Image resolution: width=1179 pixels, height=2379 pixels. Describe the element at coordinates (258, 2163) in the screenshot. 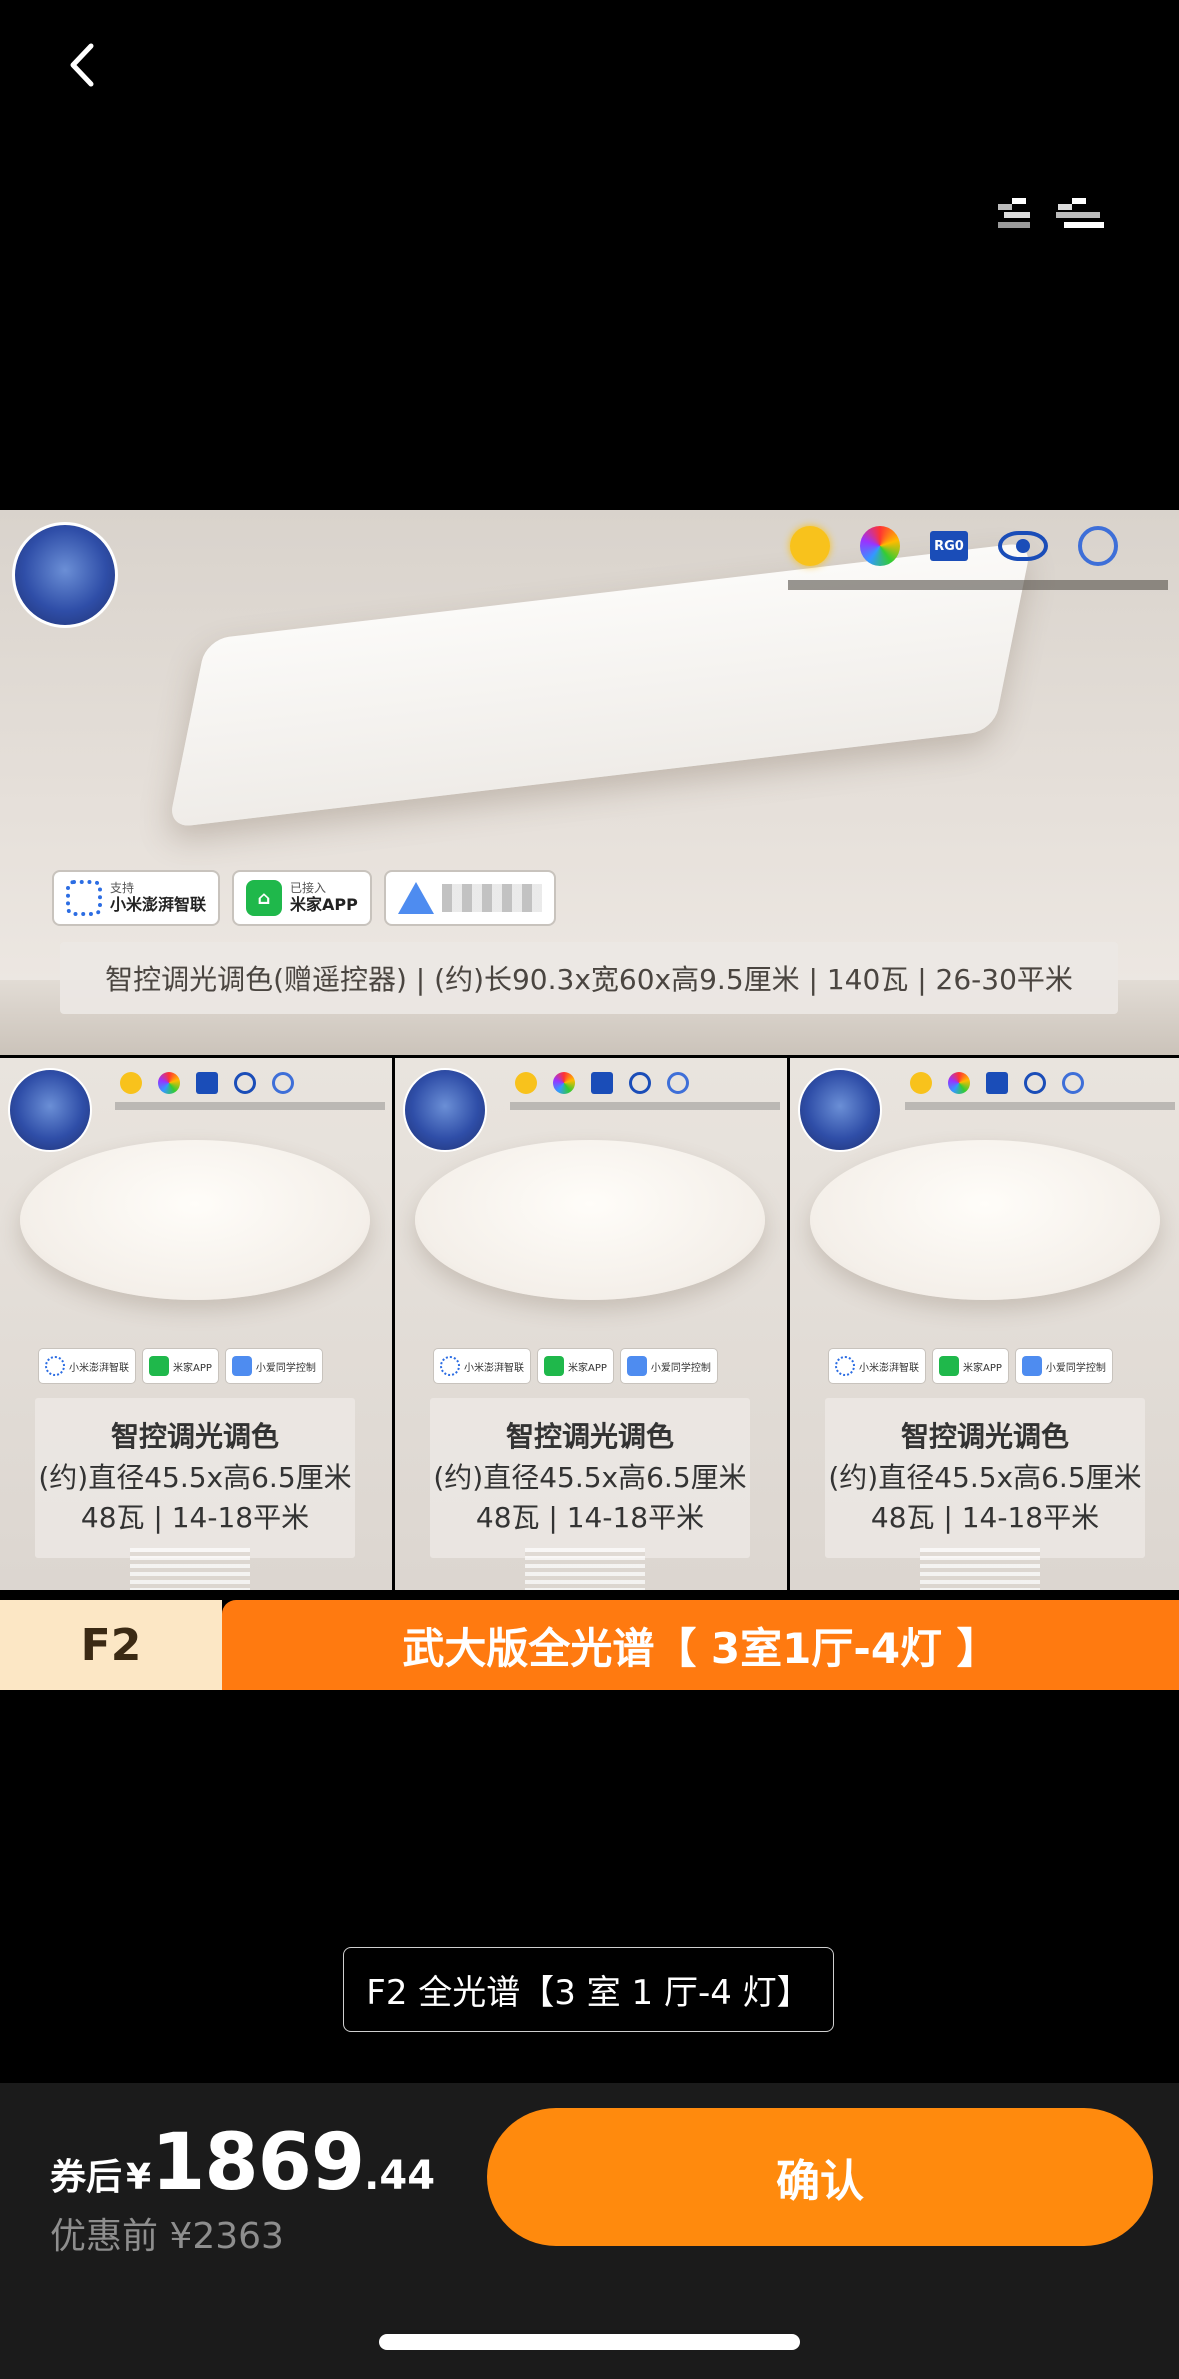

I see `price-integer: 1869` at that location.